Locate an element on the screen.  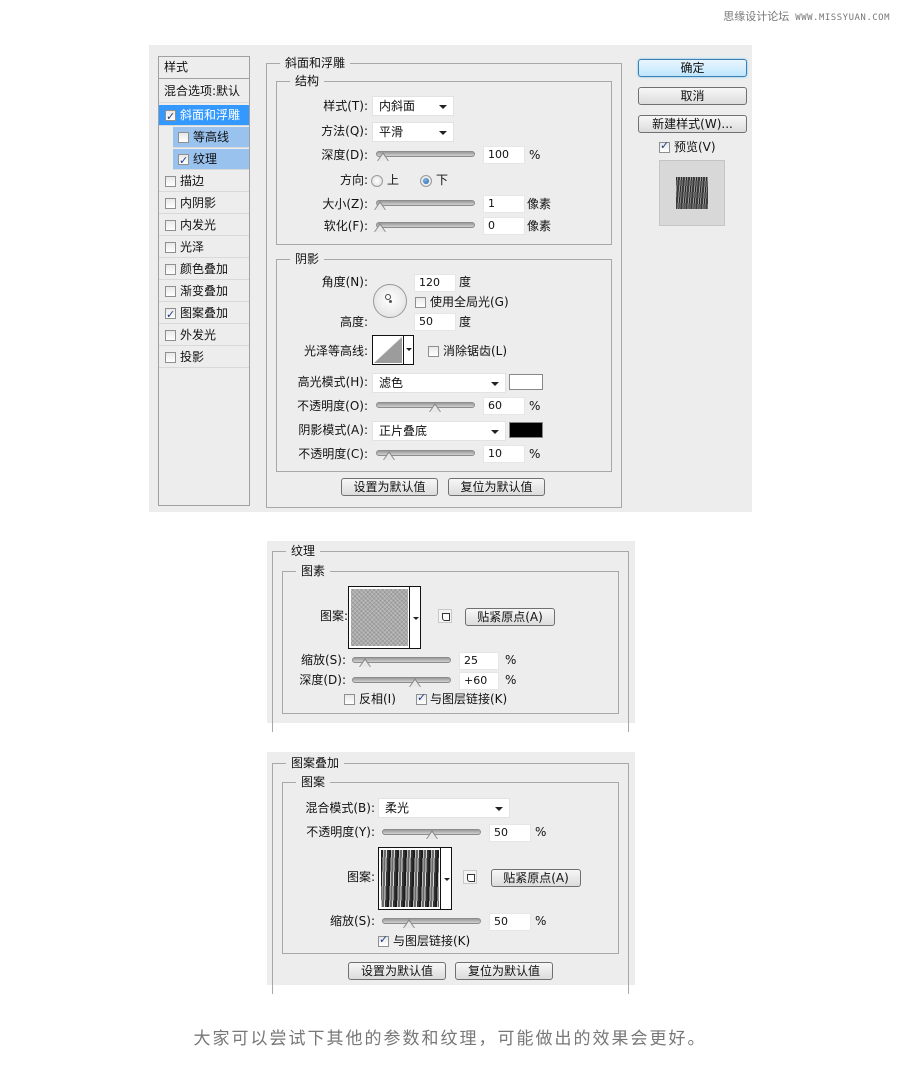
texture-depth-input: +60 is located at coordinates (479, 681).